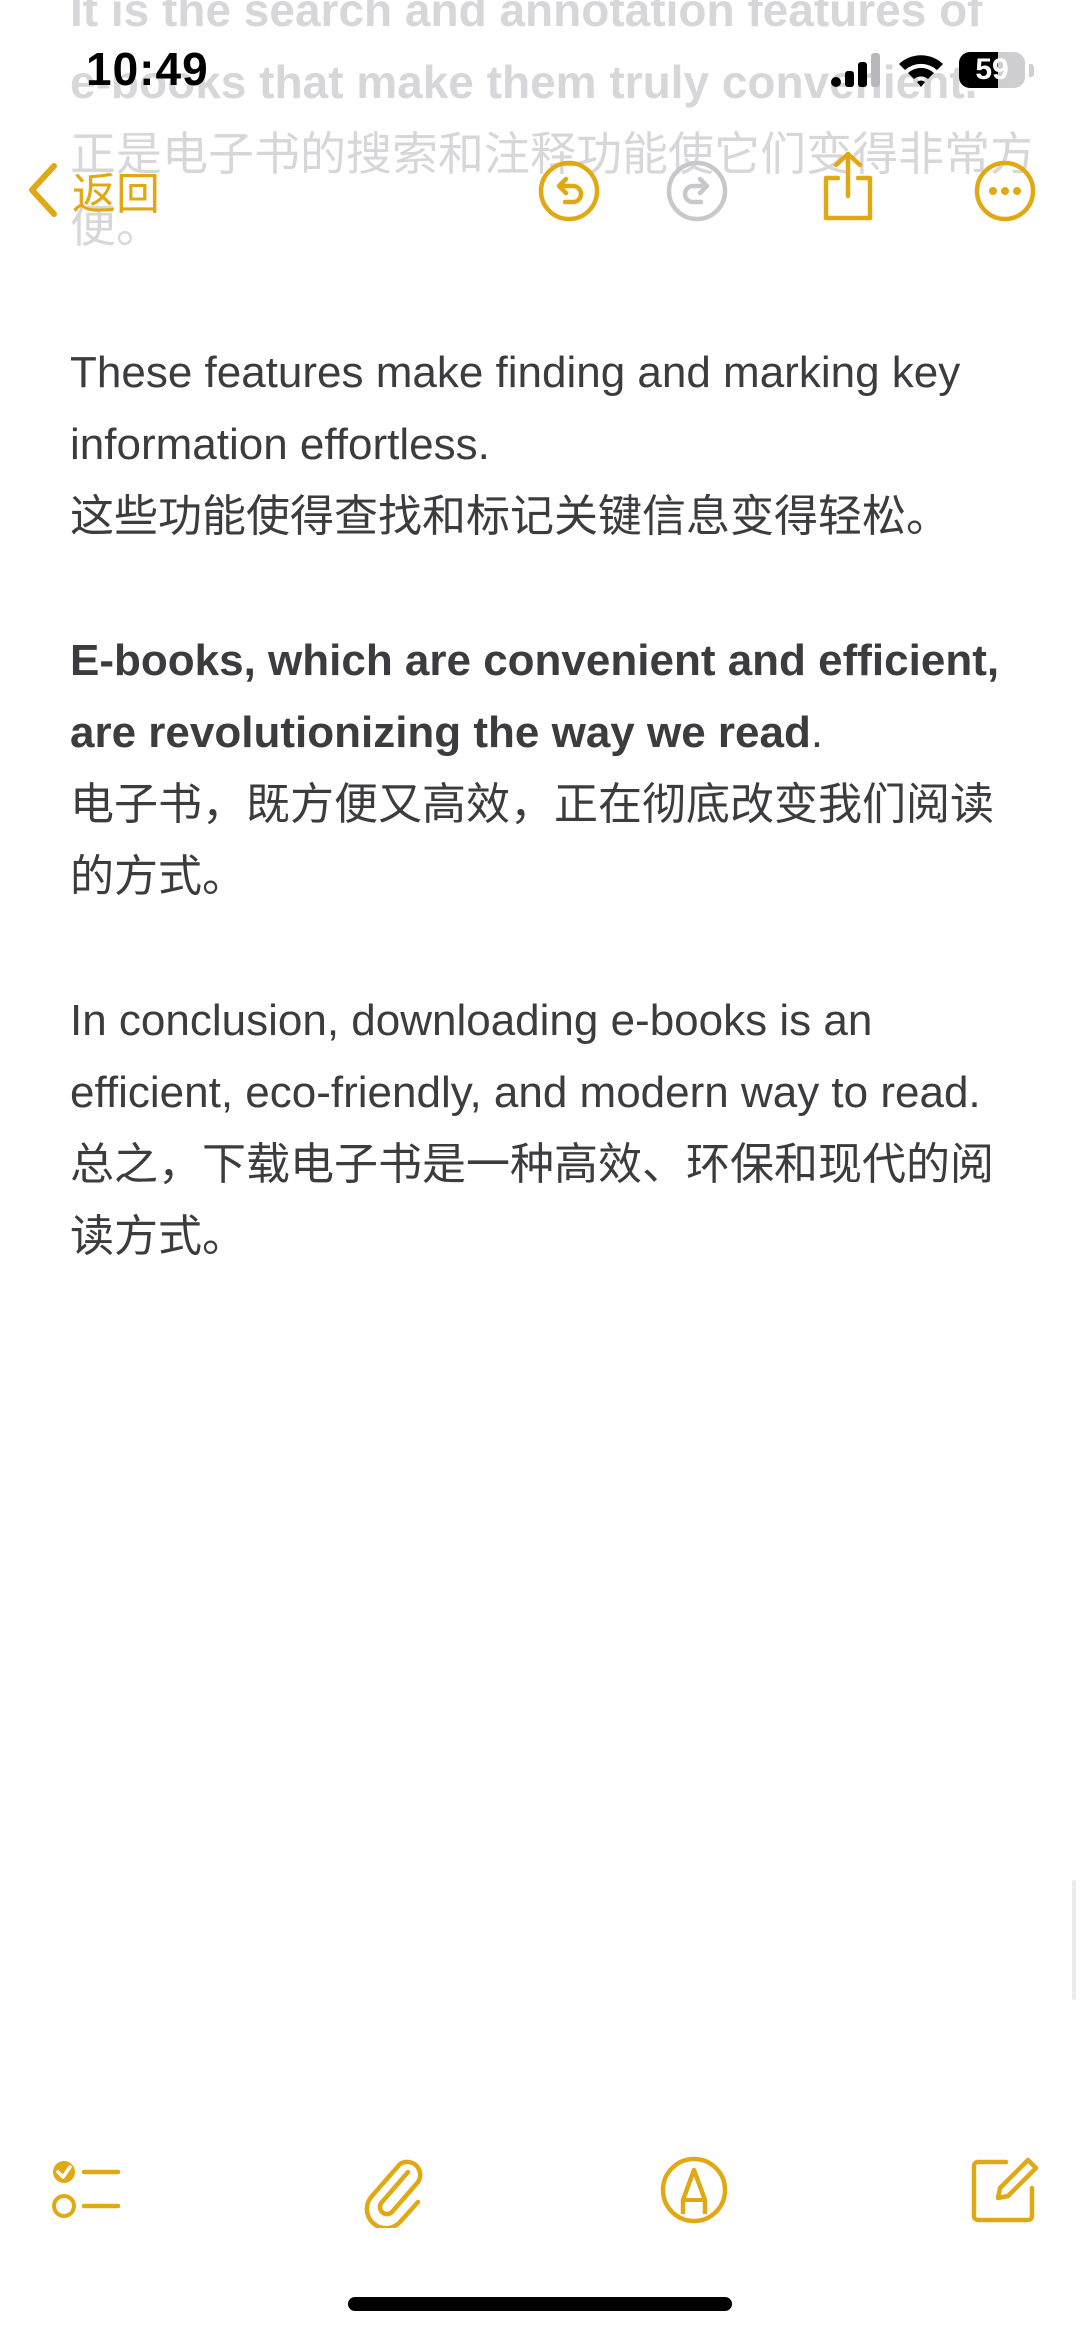 The image size is (1080, 2337). I want to click on status-bar: 10:49 59, so click(540, 65).